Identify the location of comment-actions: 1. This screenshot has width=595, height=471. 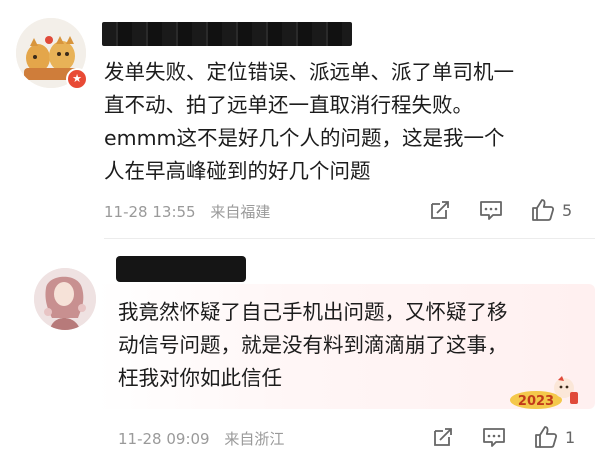
(513, 437).